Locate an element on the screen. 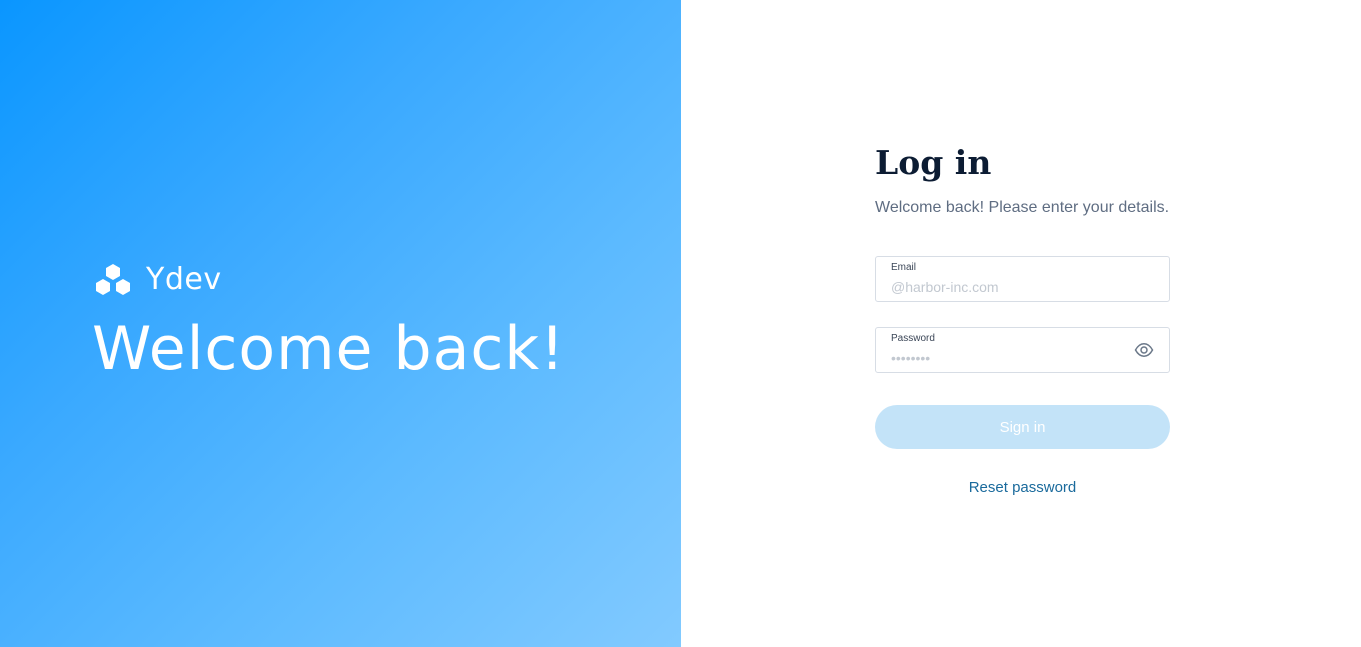  sign-in-button: Sign in is located at coordinates (1022, 427).